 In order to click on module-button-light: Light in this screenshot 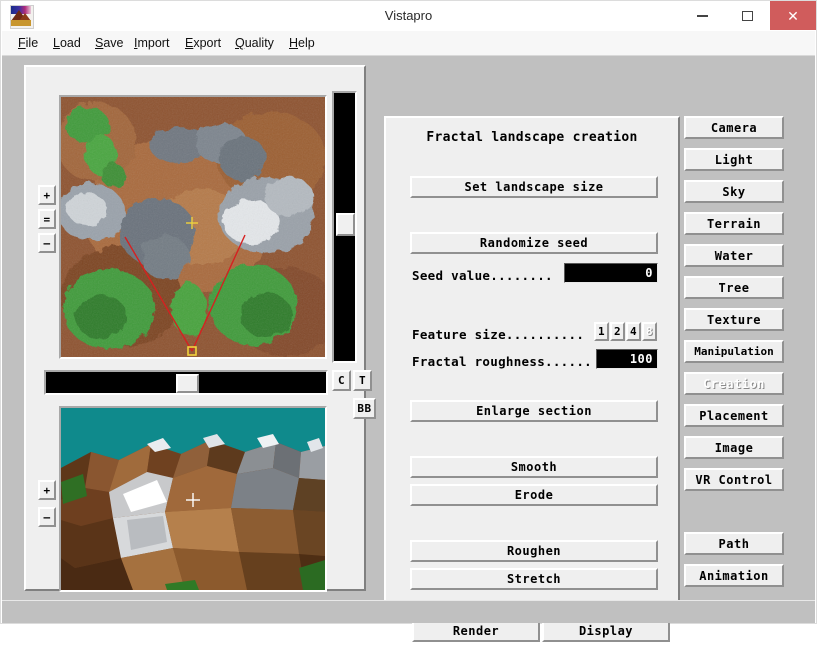, I will do `click(734, 159)`.